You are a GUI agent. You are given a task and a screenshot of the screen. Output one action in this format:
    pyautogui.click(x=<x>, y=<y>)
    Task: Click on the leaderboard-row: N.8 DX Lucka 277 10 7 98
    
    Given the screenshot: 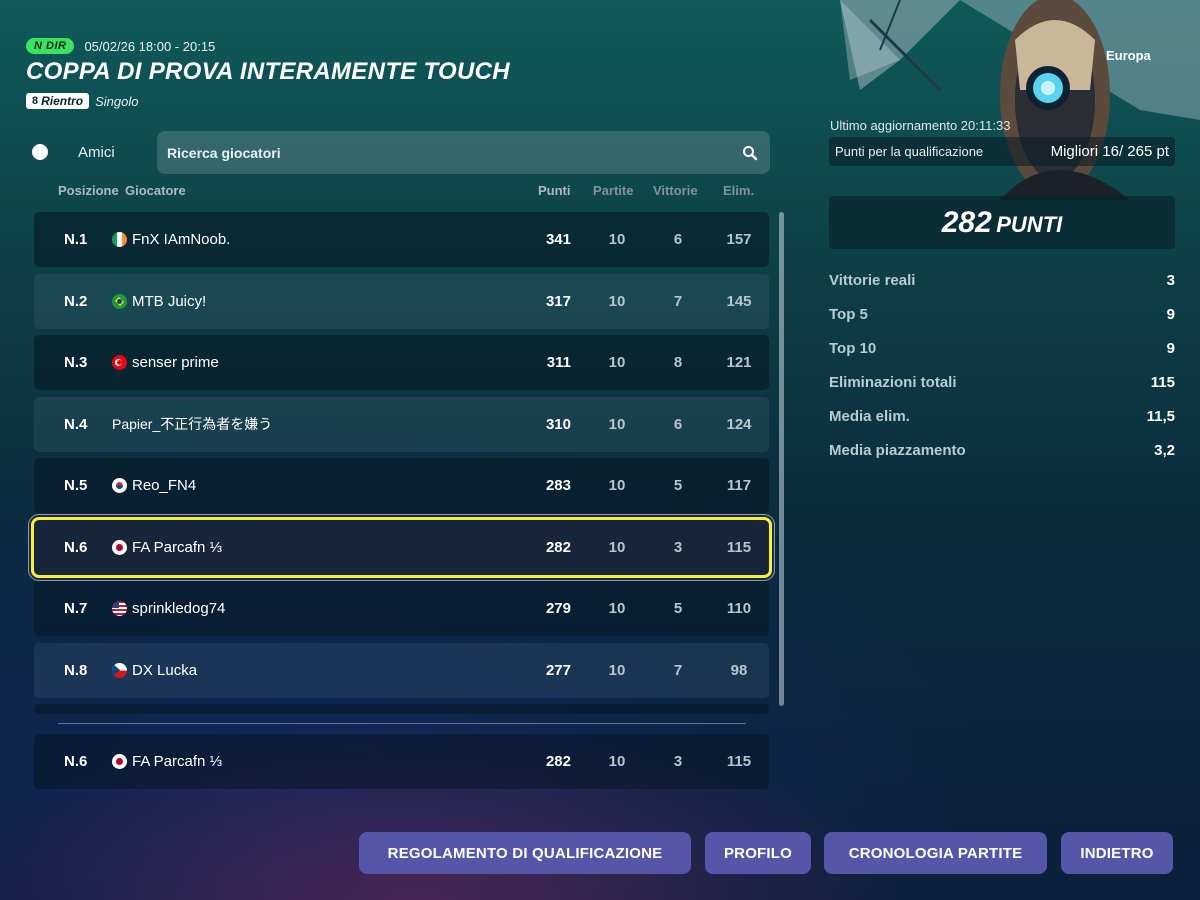 What is the action you would take?
    pyautogui.click(x=401, y=670)
    